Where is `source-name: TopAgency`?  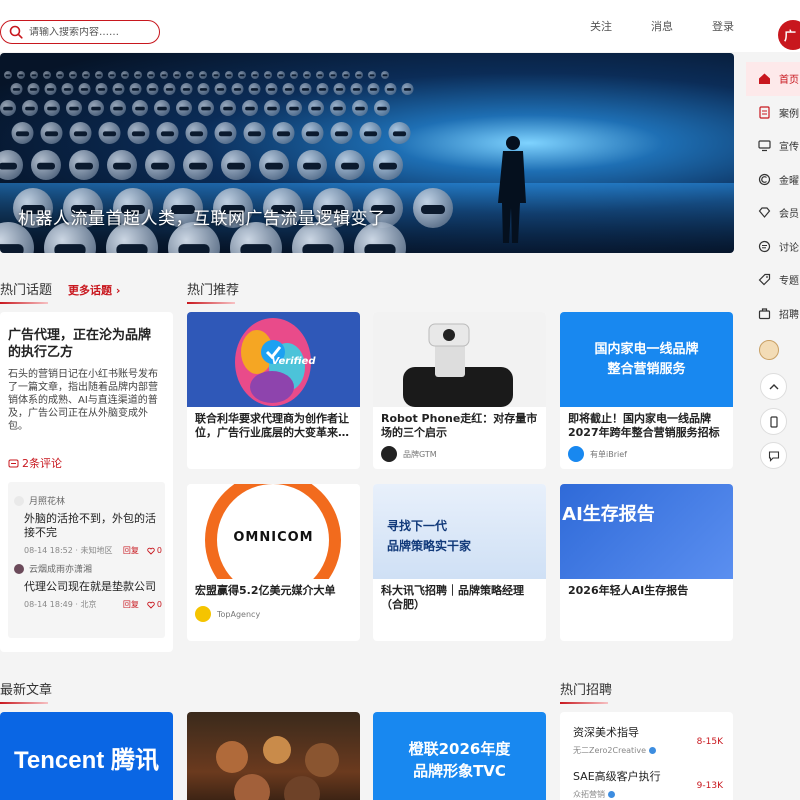 source-name: TopAgency is located at coordinates (239, 614).